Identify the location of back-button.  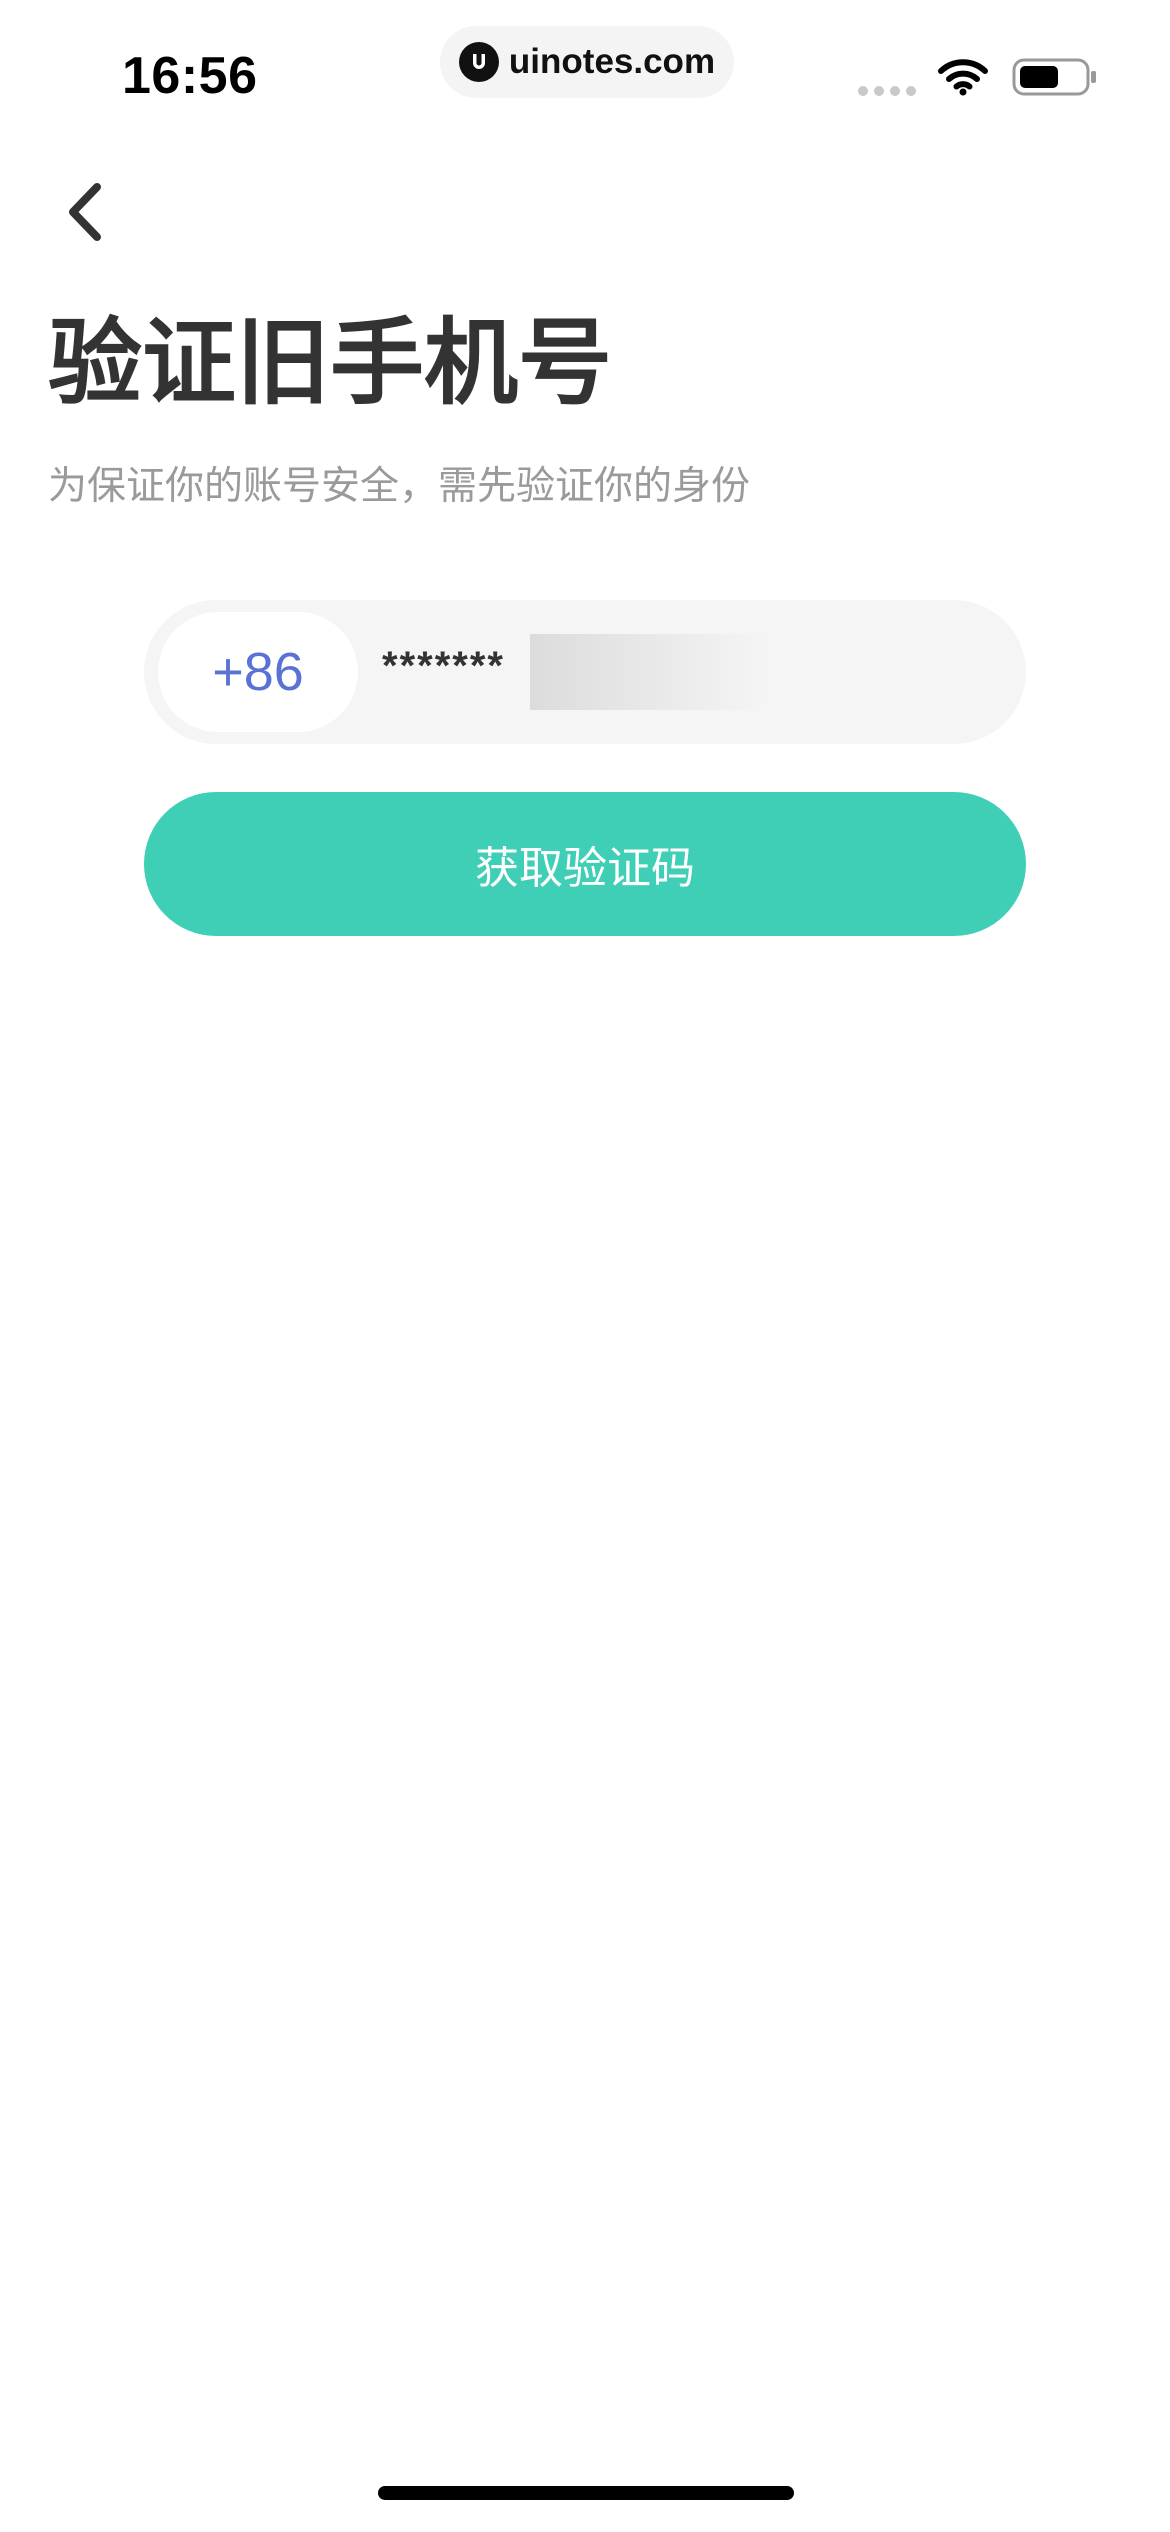
(86, 212).